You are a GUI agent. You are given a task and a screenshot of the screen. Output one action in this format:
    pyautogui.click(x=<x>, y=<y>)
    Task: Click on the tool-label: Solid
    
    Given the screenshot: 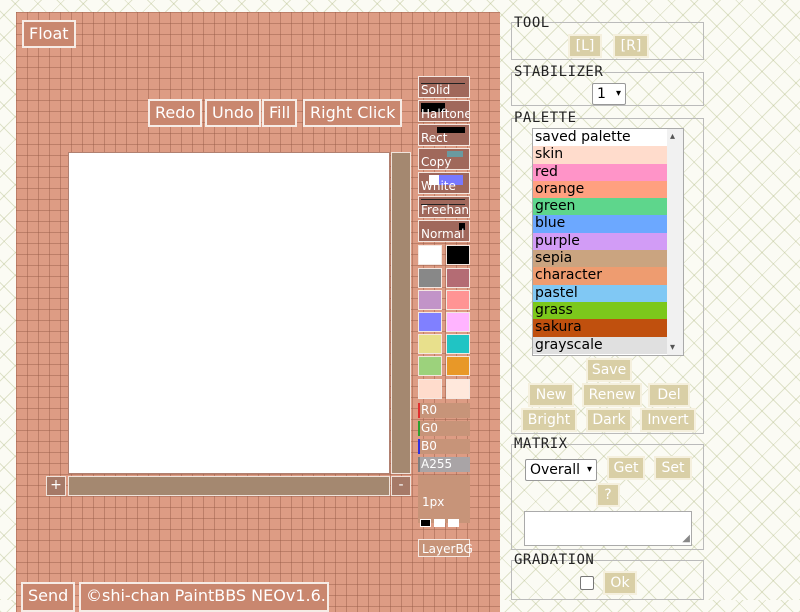 What is the action you would take?
    pyautogui.click(x=436, y=90)
    